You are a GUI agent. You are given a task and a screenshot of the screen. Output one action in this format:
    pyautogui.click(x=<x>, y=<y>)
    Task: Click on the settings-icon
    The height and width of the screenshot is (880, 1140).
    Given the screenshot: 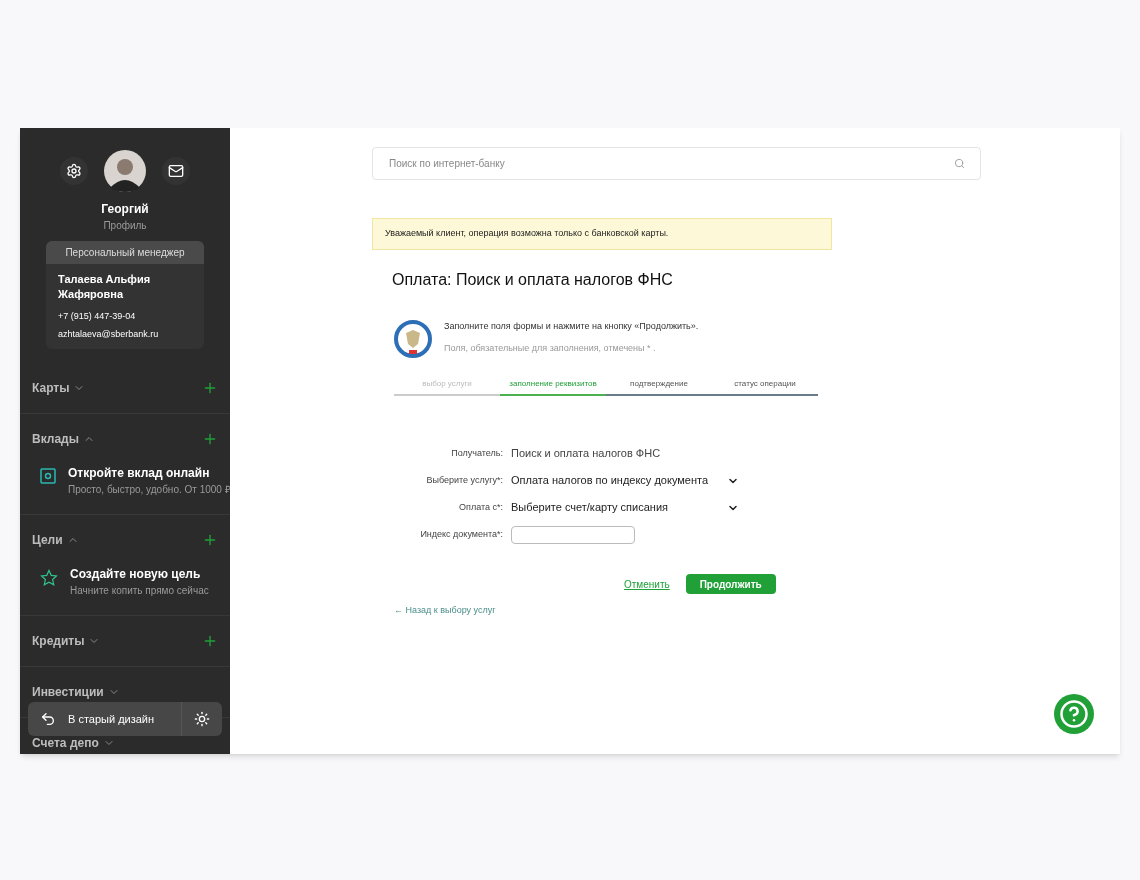 What is the action you would take?
    pyautogui.click(x=74, y=171)
    